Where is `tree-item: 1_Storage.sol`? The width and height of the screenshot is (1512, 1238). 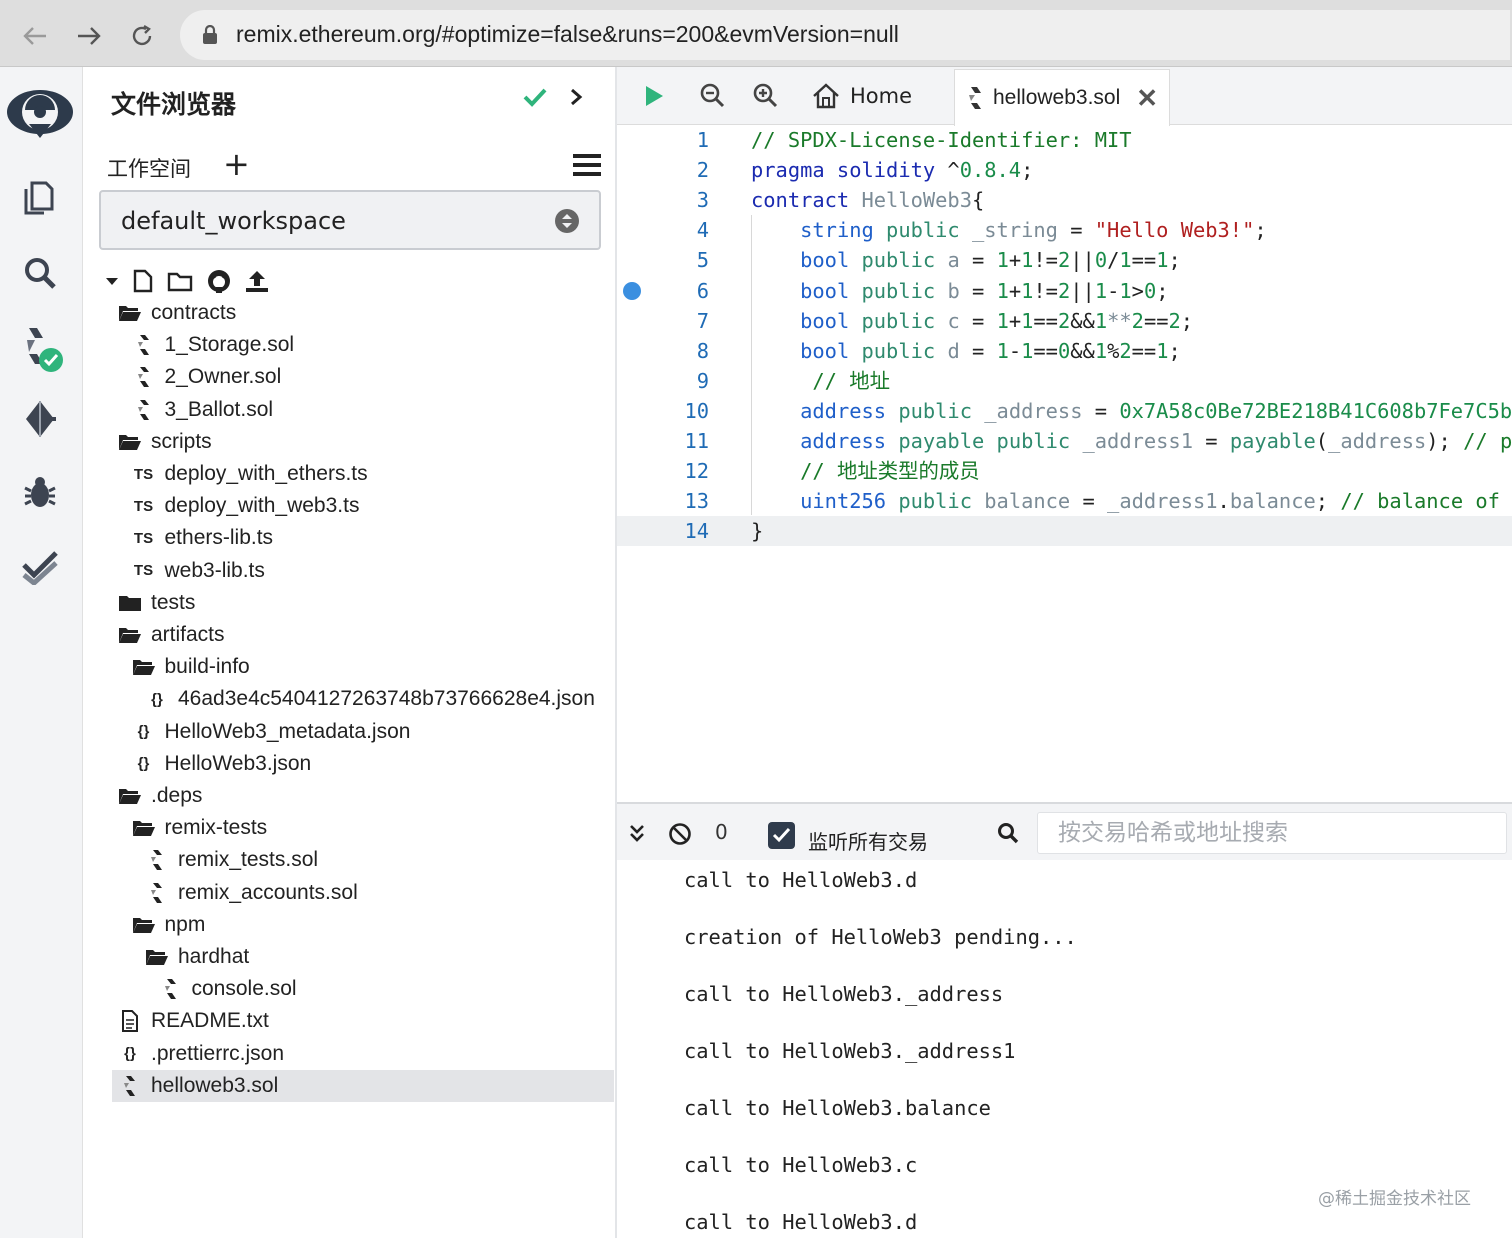
tree-item: 1_Storage.sol is located at coordinates (212, 345).